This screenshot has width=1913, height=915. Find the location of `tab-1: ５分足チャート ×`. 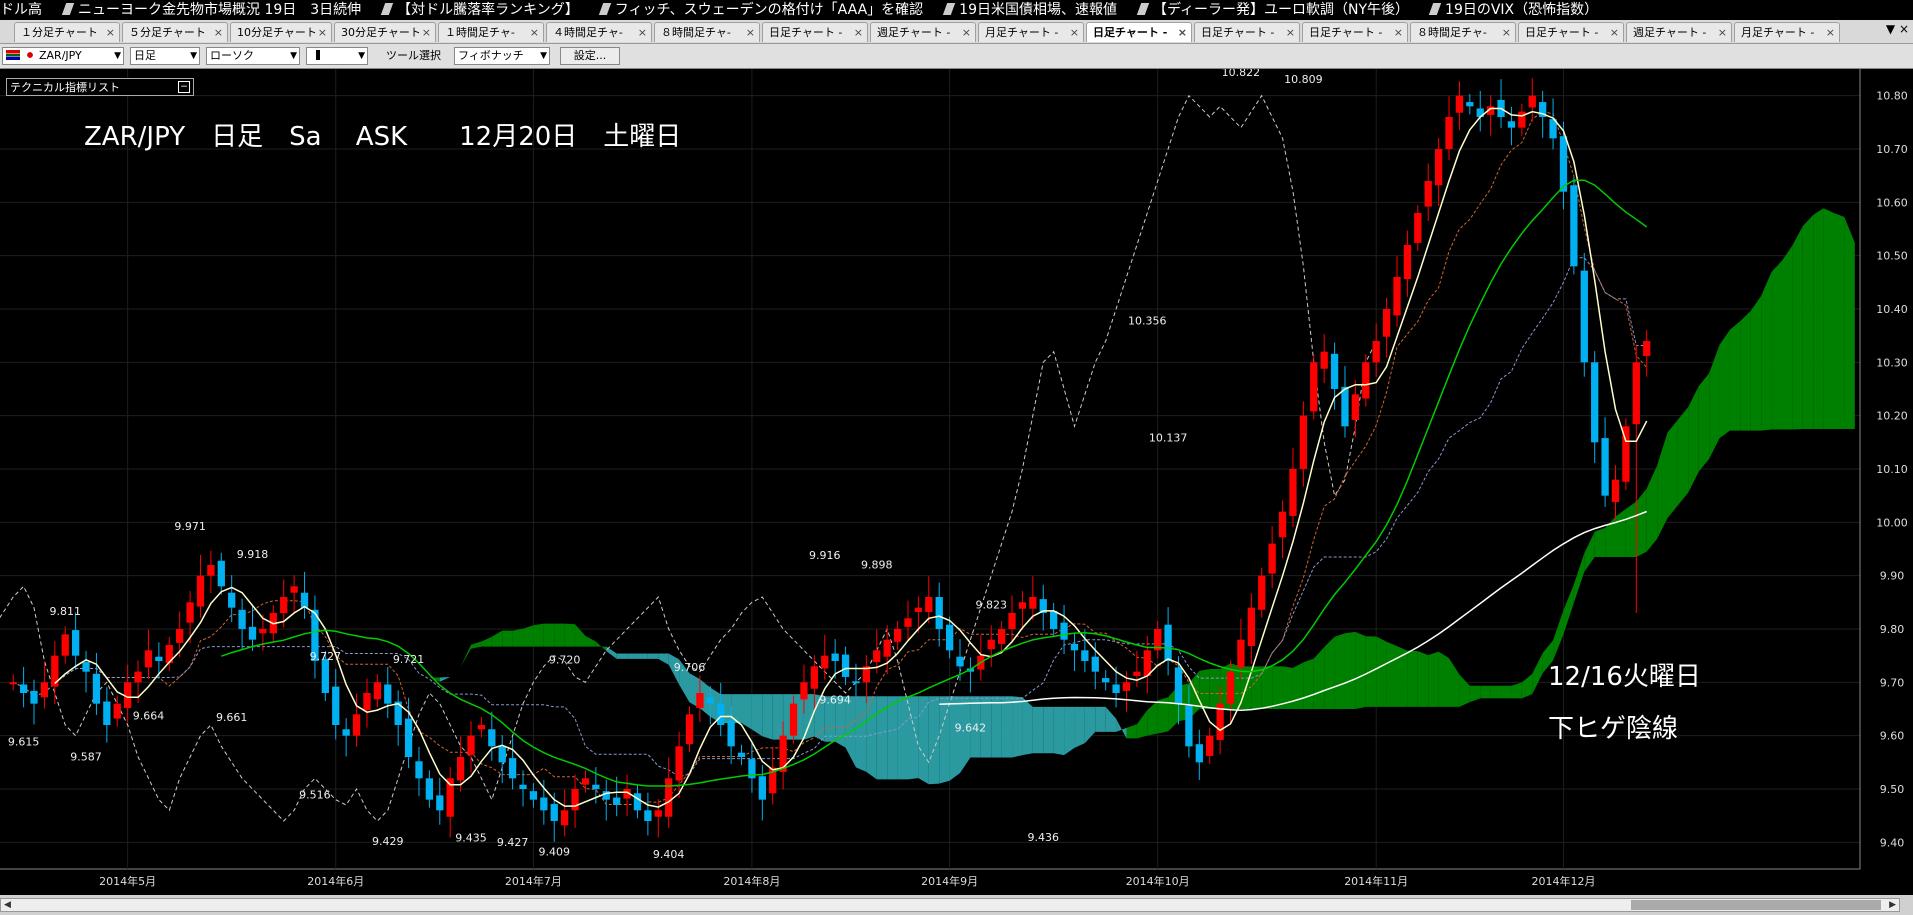

tab-1: ５分足チャート × is located at coordinates (175, 32).